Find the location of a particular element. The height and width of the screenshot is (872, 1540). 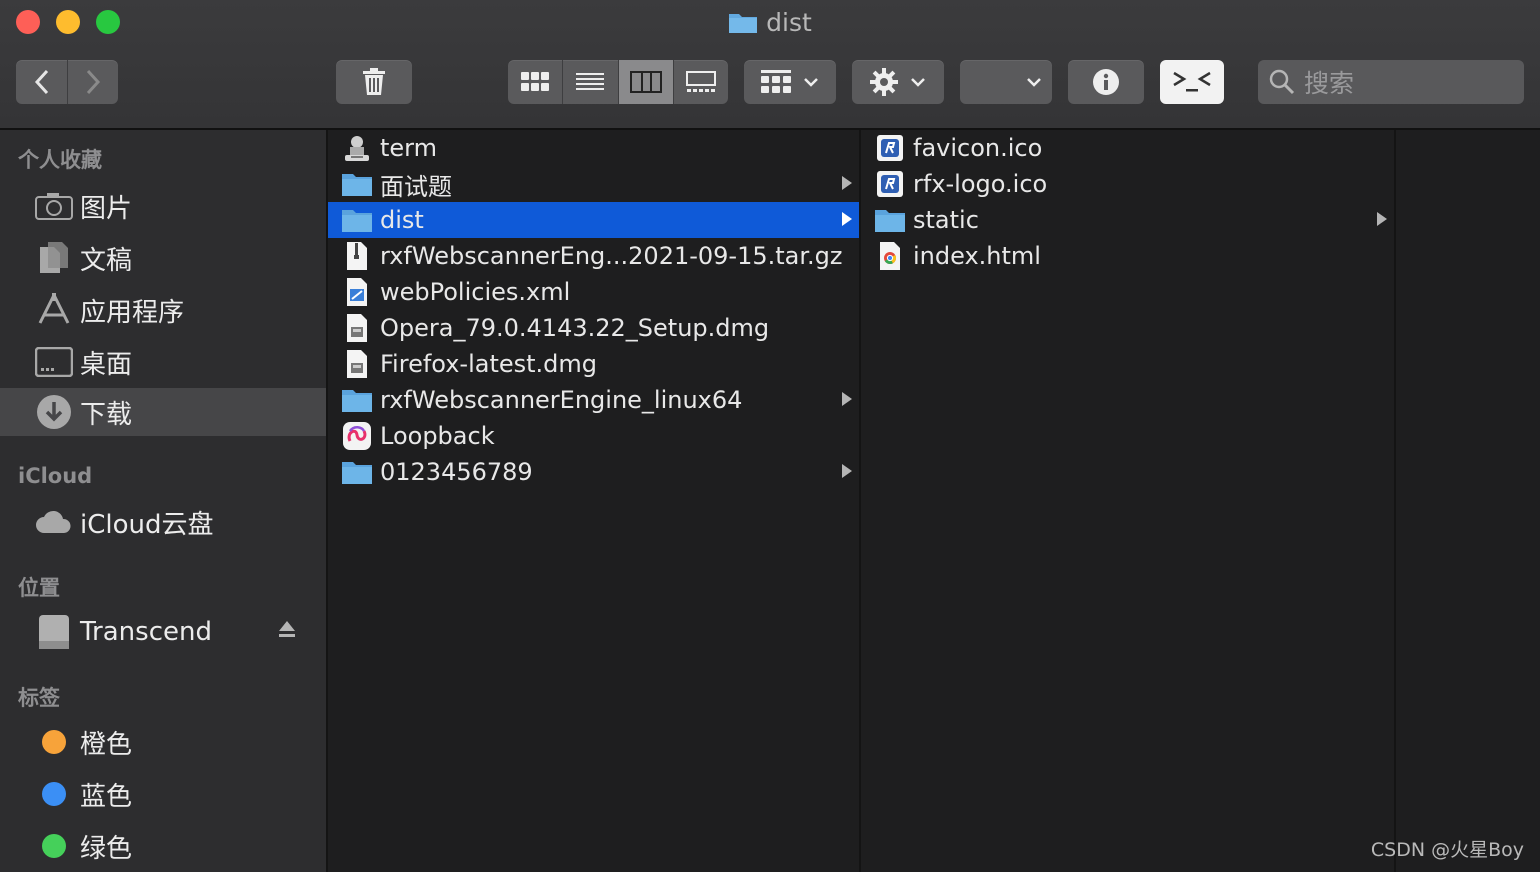

window-title: dist is located at coordinates (770, 24).